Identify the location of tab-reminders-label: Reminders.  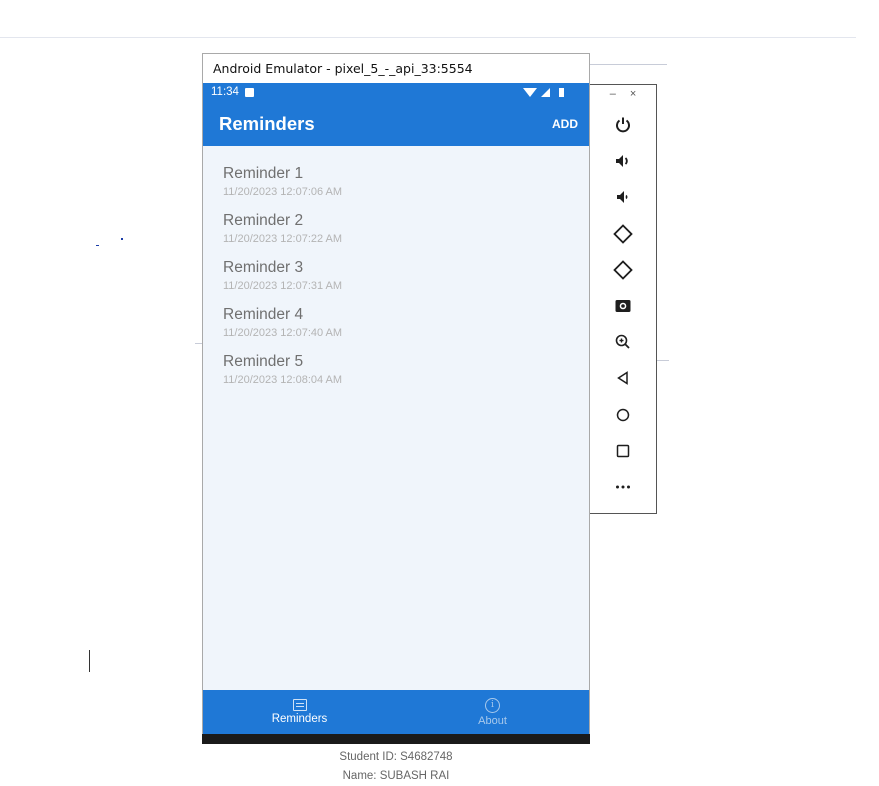
(299, 719).